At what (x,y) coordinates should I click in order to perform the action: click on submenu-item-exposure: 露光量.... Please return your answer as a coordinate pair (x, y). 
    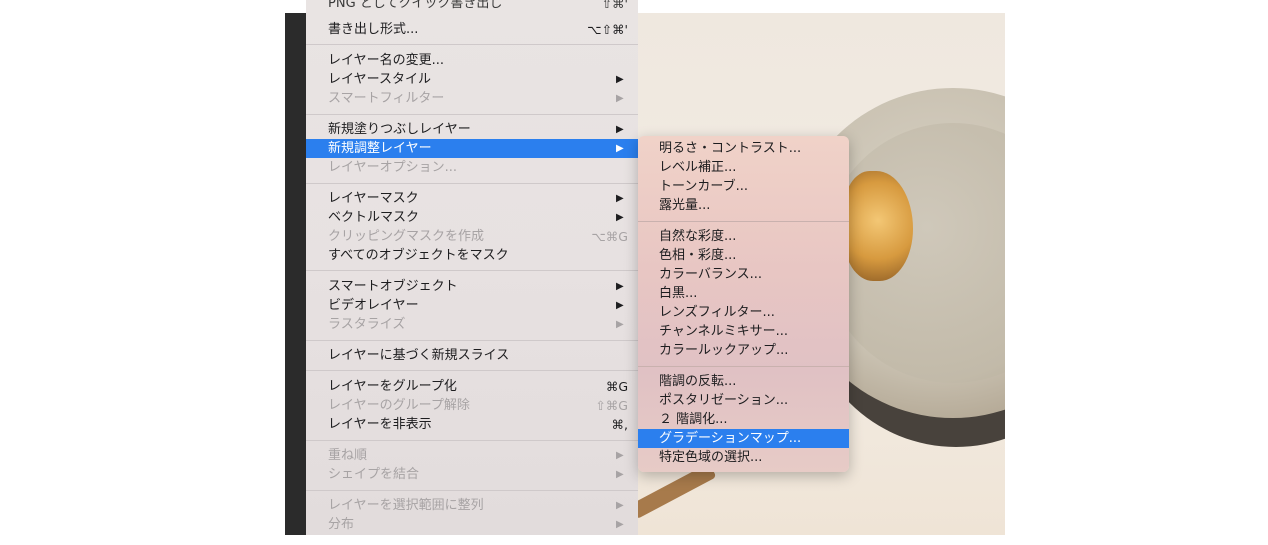
    Looking at the image, I should click on (743, 205).